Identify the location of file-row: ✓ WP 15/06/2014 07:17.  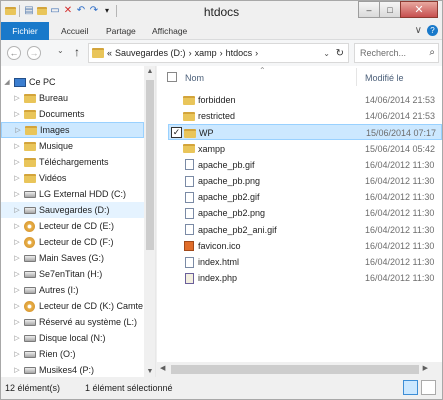
(305, 132).